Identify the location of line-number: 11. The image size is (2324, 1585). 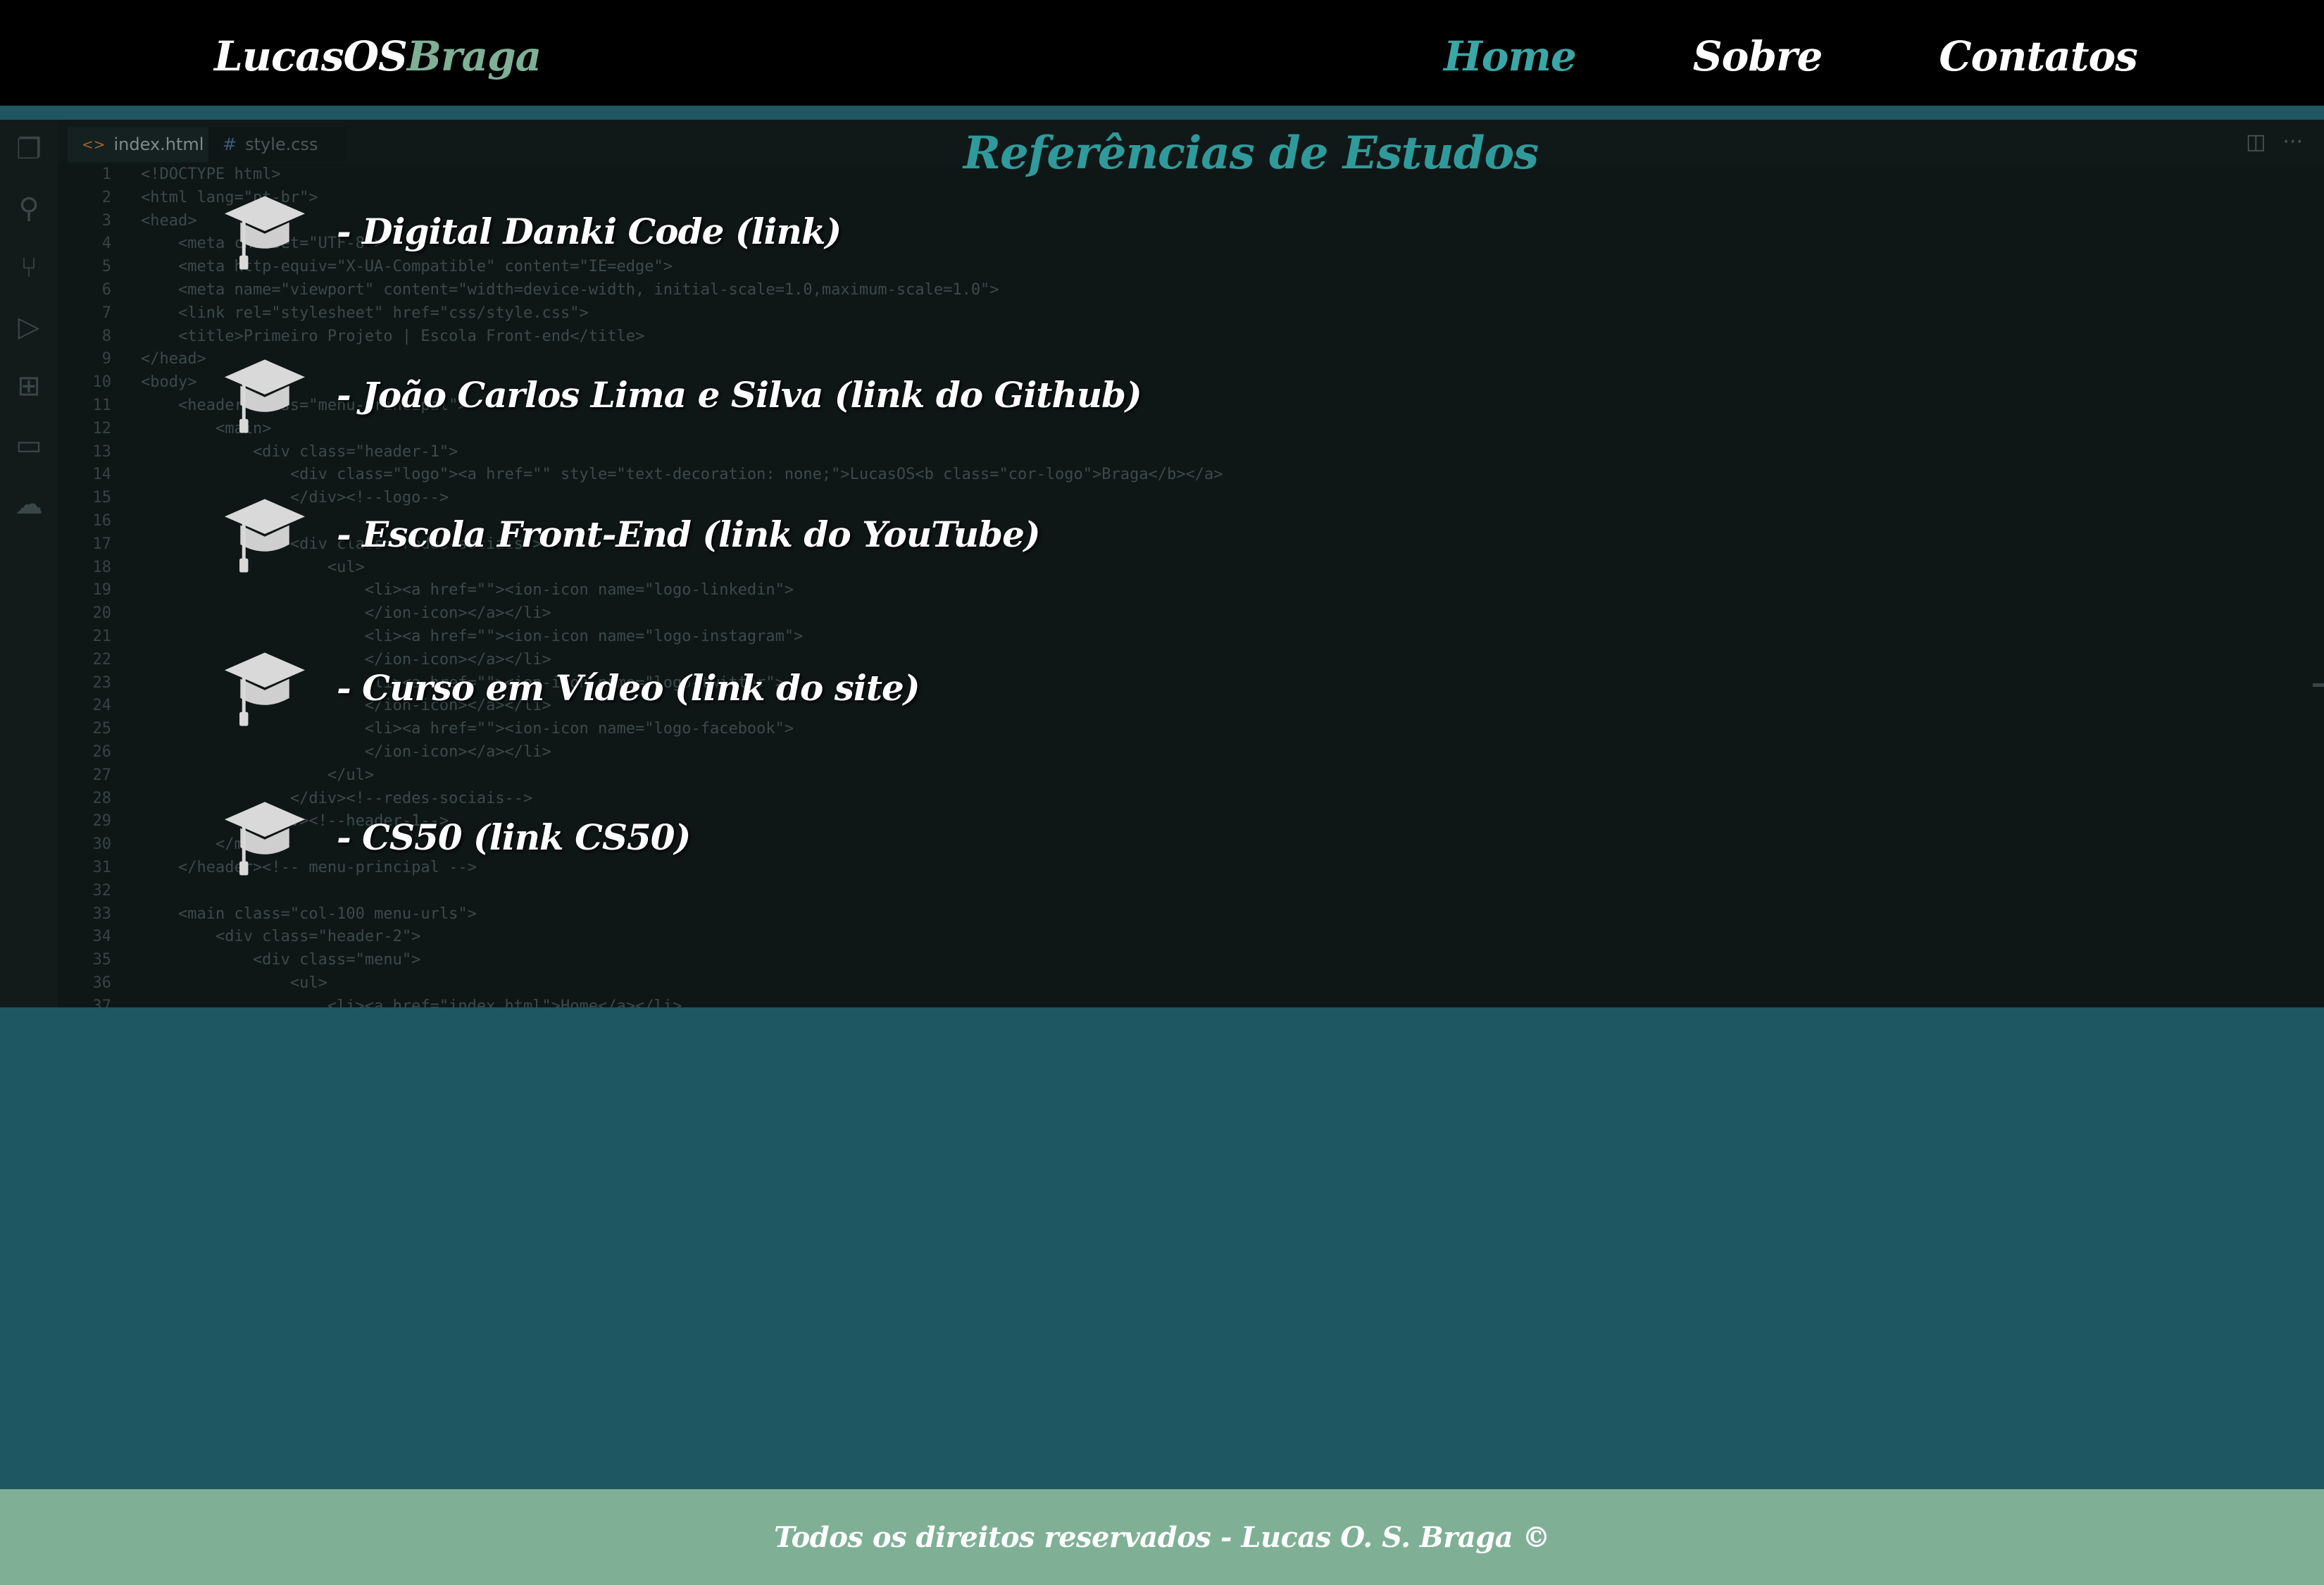
(102, 405).